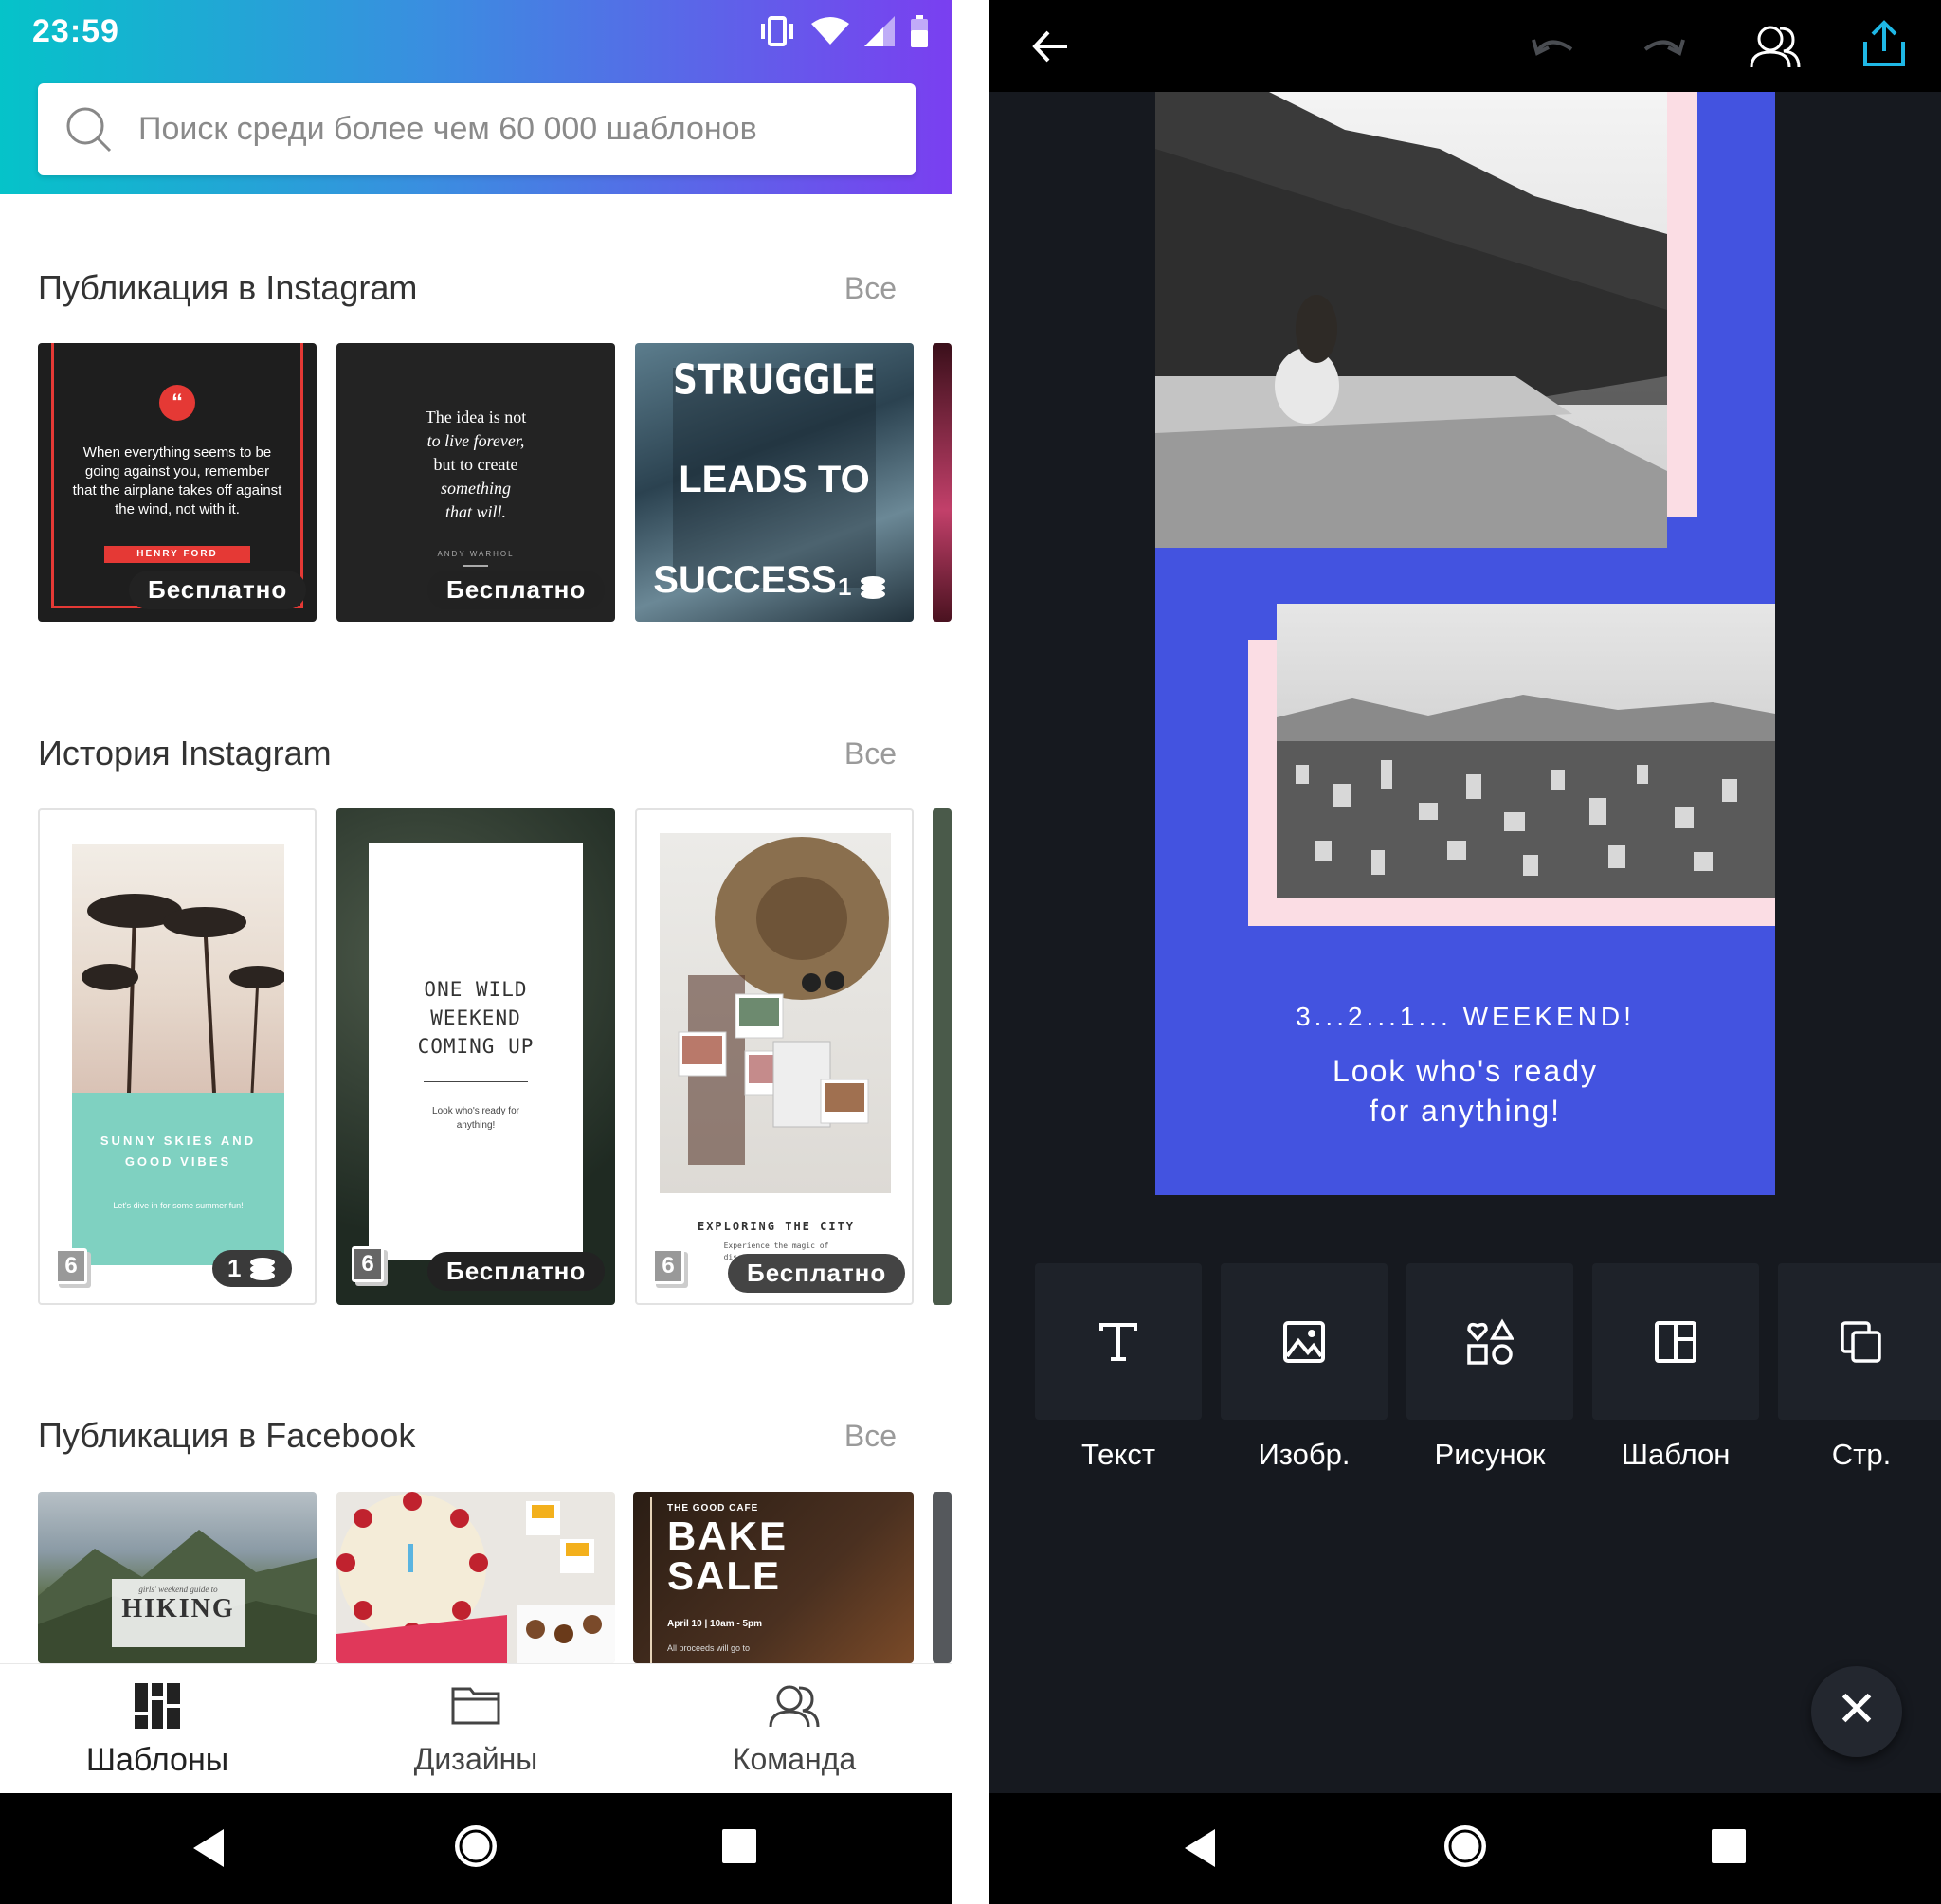  Describe the element at coordinates (475, 512) in the screenshot. I see `quote-line: that will.` at that location.